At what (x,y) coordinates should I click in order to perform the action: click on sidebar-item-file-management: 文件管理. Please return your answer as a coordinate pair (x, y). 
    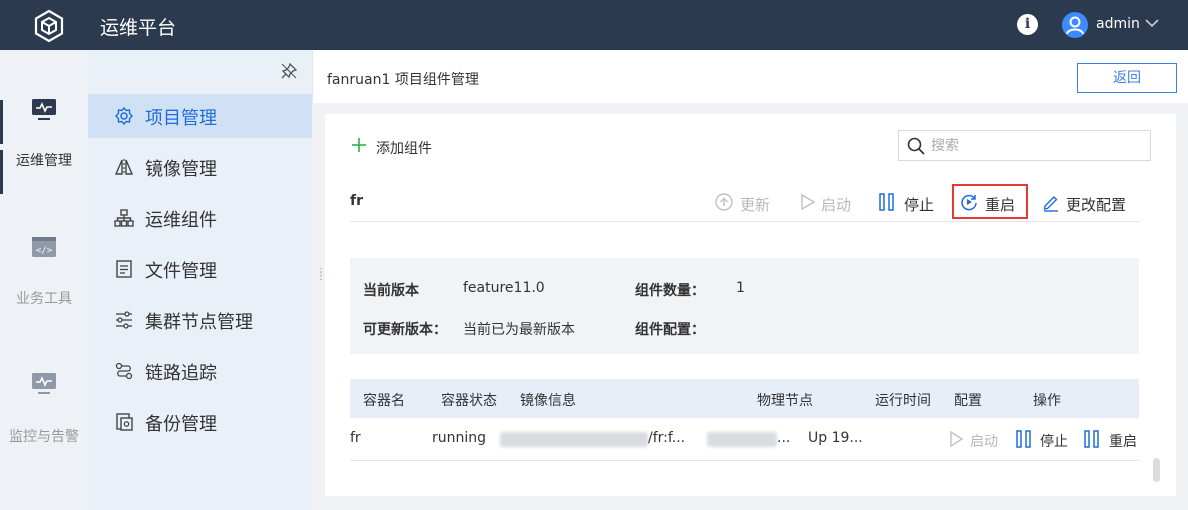
    Looking at the image, I should click on (200, 269).